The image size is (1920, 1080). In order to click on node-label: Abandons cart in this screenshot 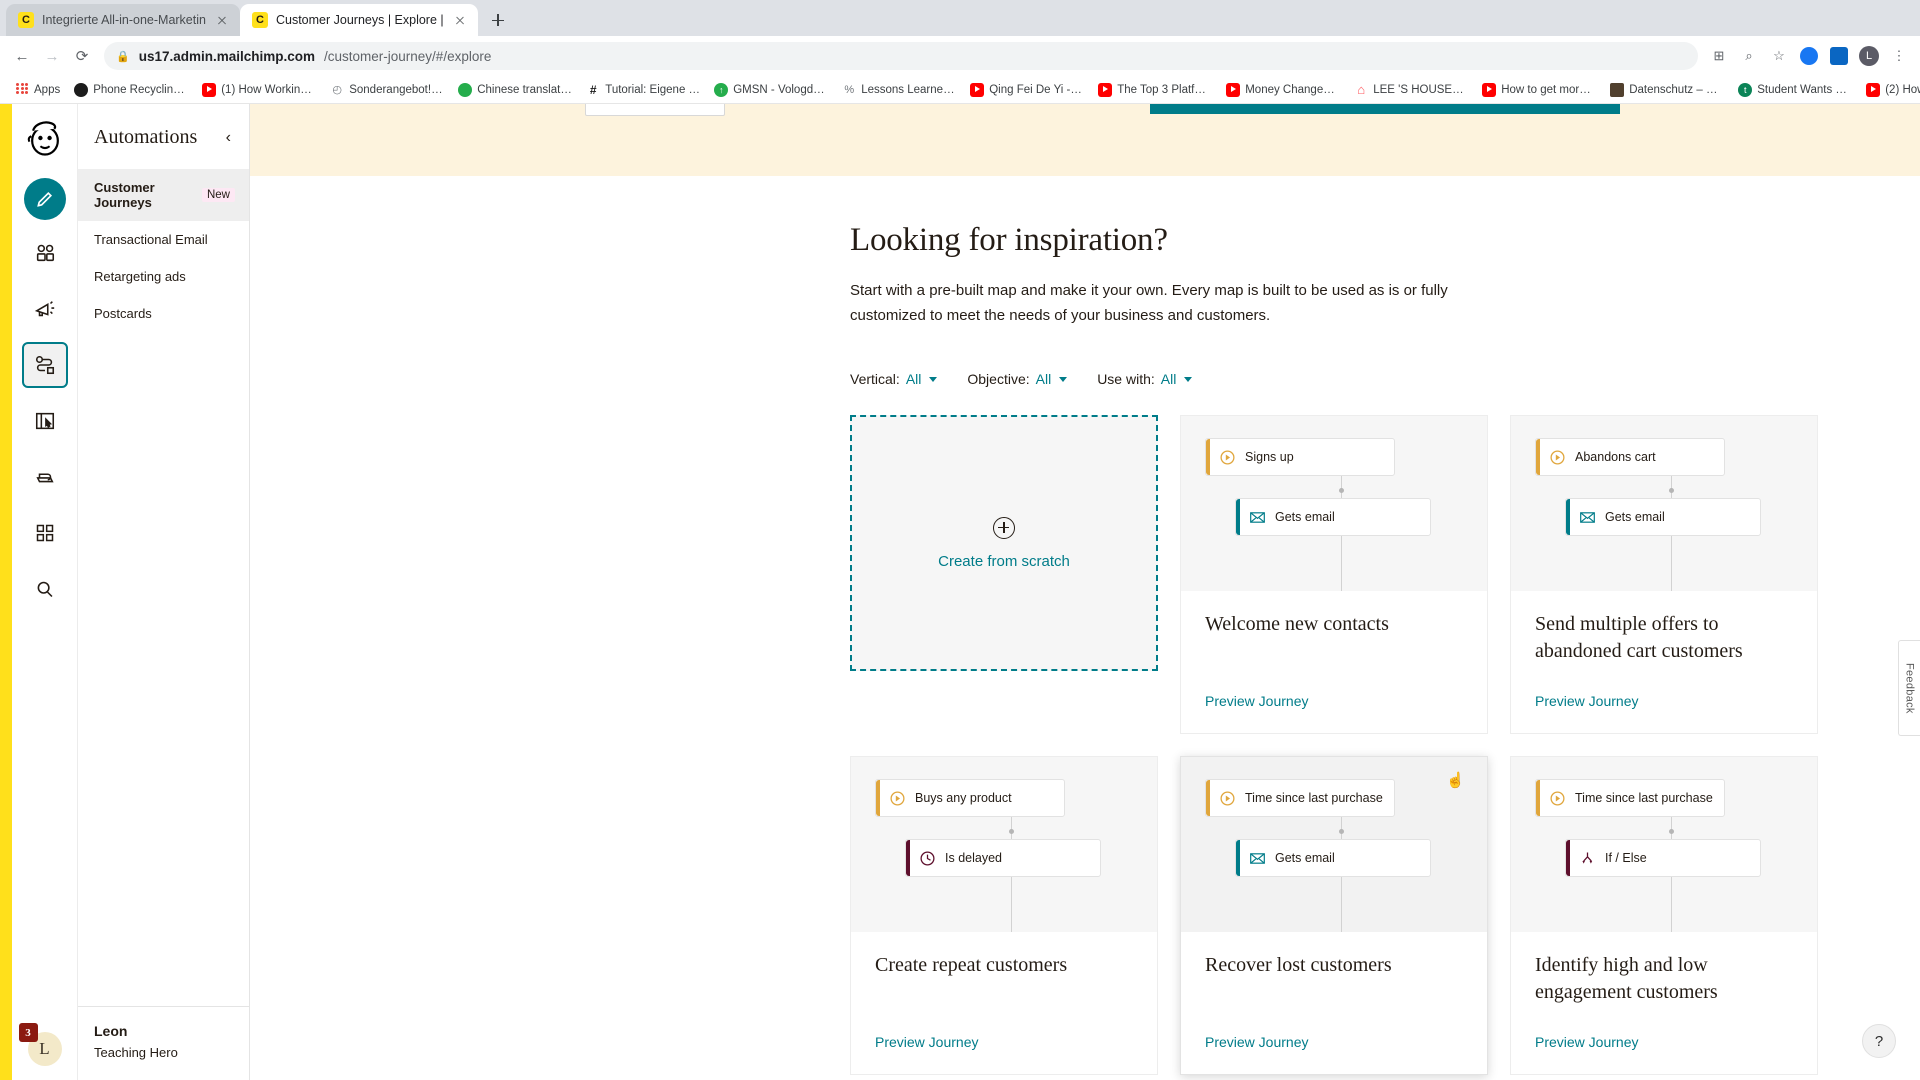, I will do `click(1615, 457)`.